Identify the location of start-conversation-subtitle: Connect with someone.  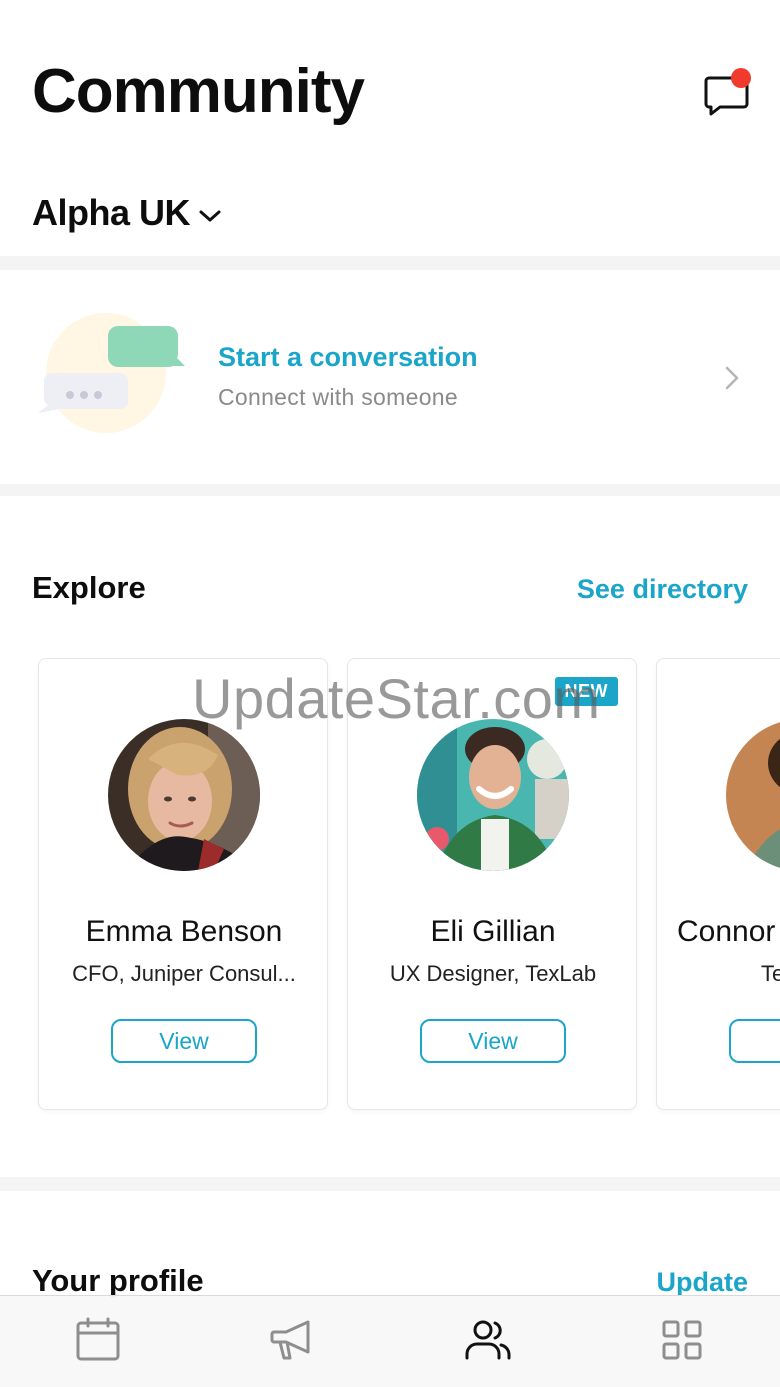
(338, 397).